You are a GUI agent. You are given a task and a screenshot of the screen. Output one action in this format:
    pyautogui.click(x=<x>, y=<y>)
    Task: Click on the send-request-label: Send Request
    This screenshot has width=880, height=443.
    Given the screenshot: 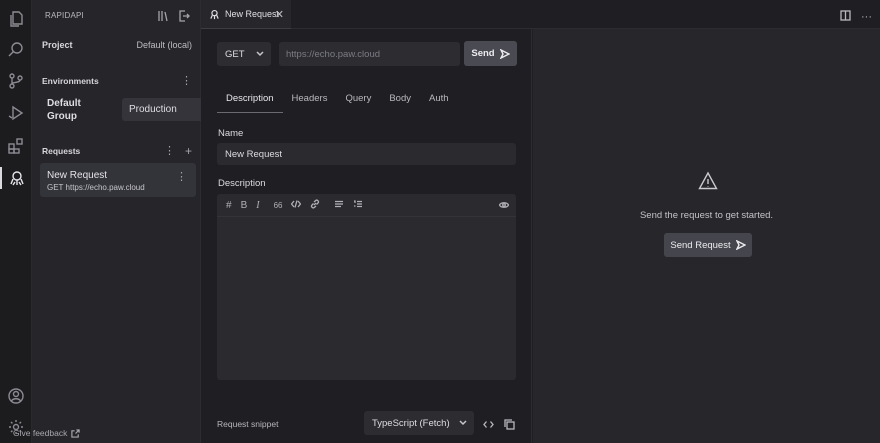 What is the action you would take?
    pyautogui.click(x=700, y=245)
    